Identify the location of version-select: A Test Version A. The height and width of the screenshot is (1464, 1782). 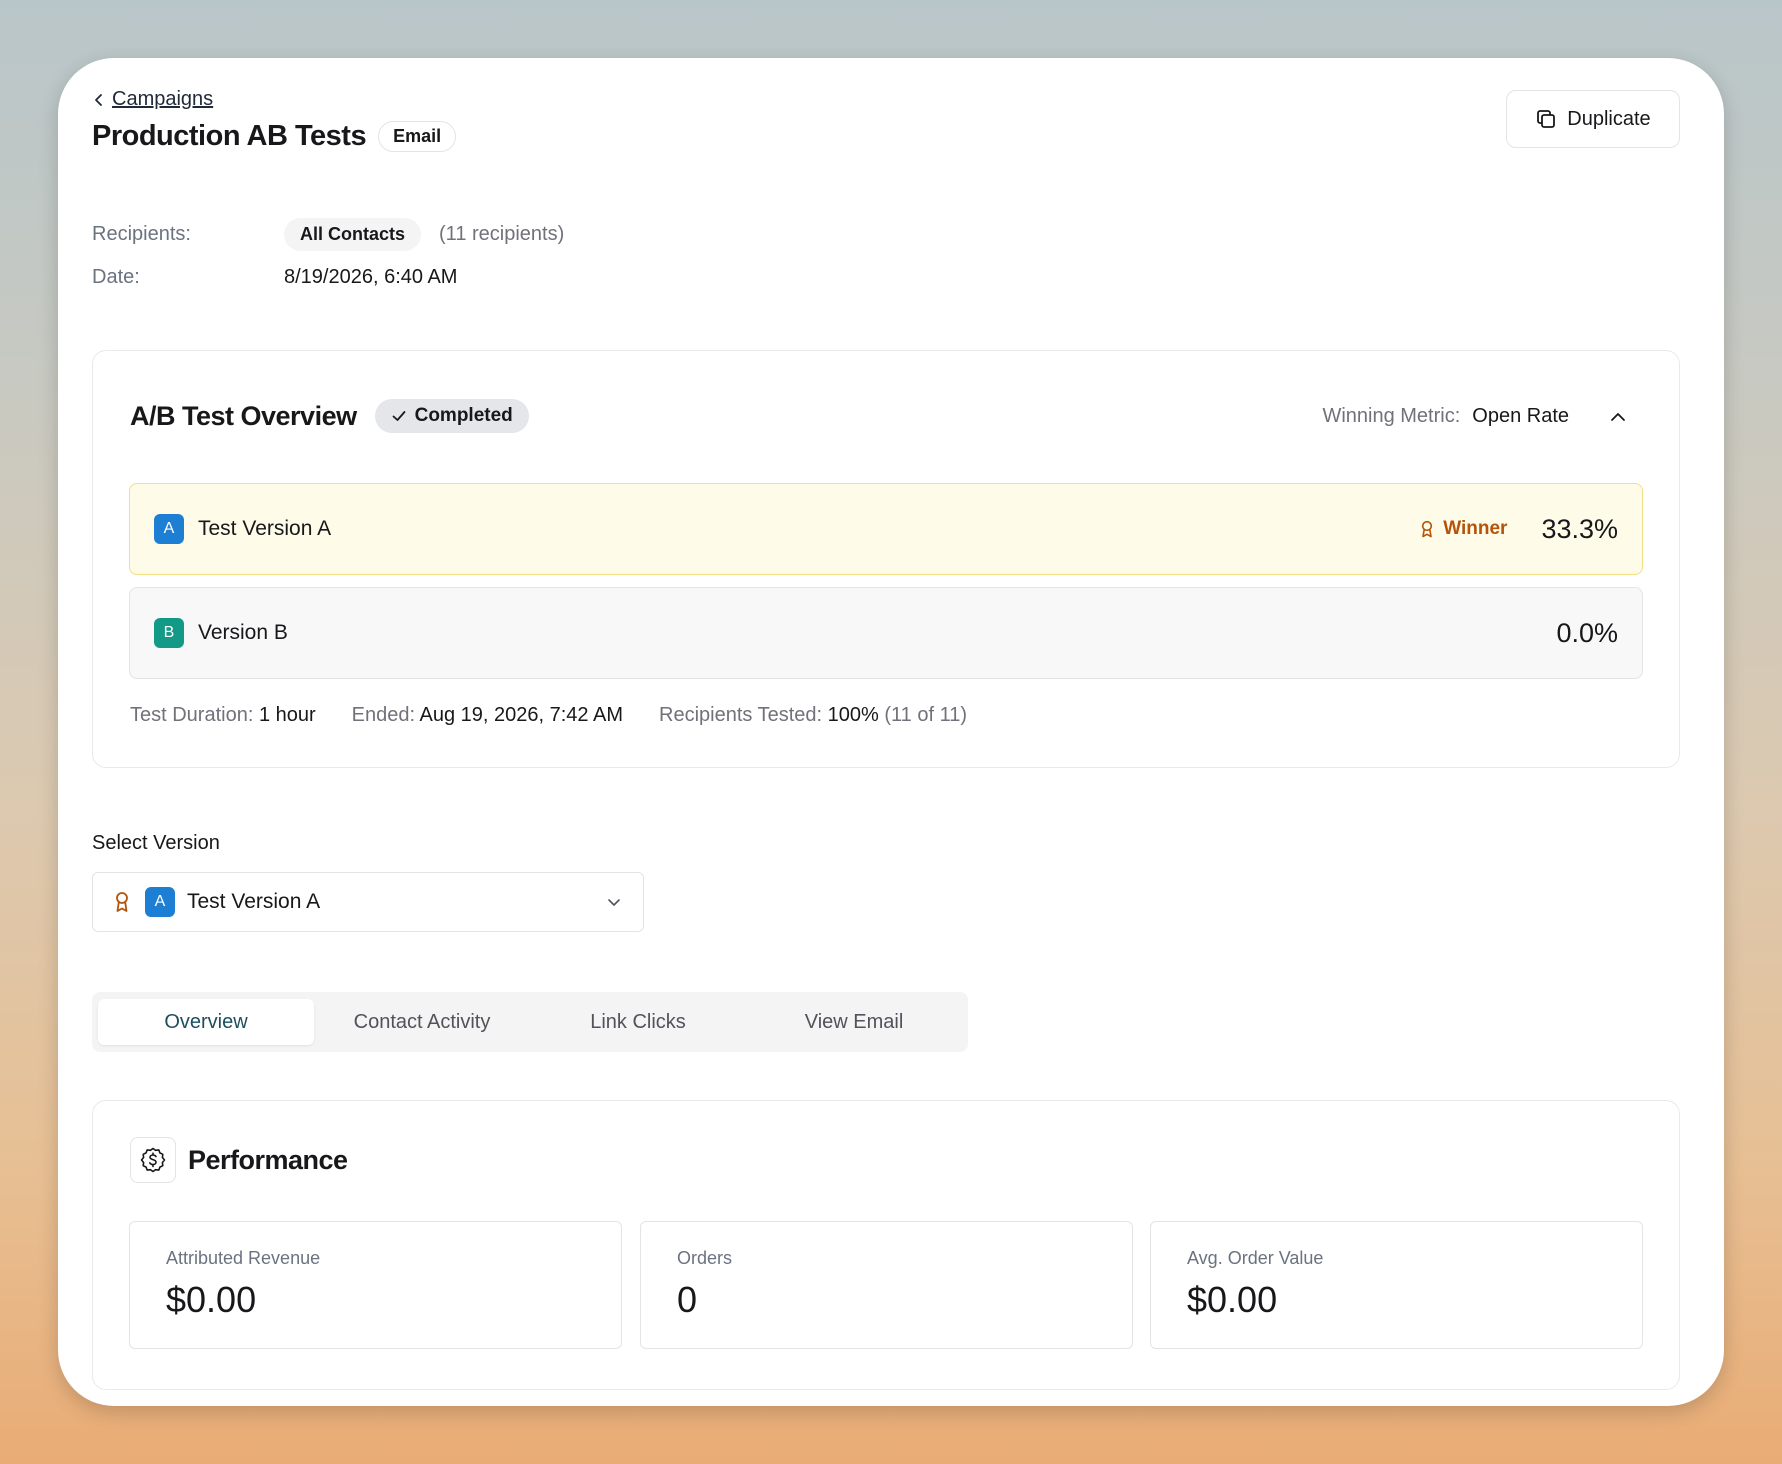
(368, 902).